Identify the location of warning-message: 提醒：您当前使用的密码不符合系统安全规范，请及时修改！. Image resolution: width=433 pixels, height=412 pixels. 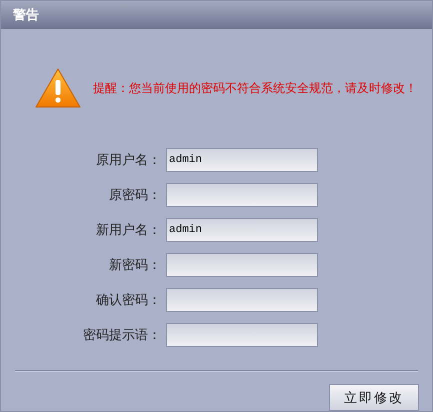
(255, 88).